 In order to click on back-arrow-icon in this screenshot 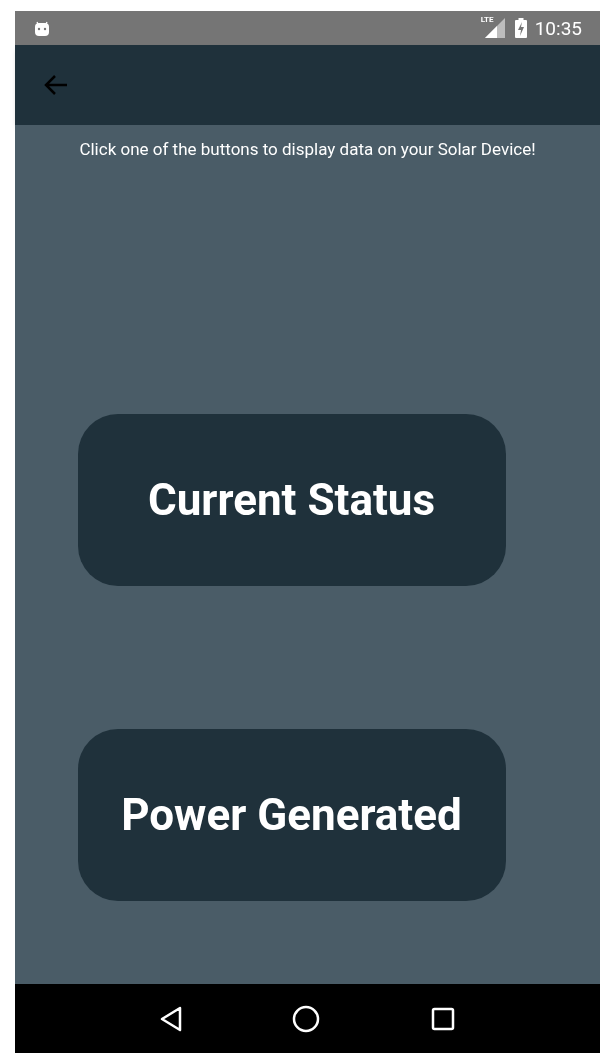, I will do `click(56, 85)`.